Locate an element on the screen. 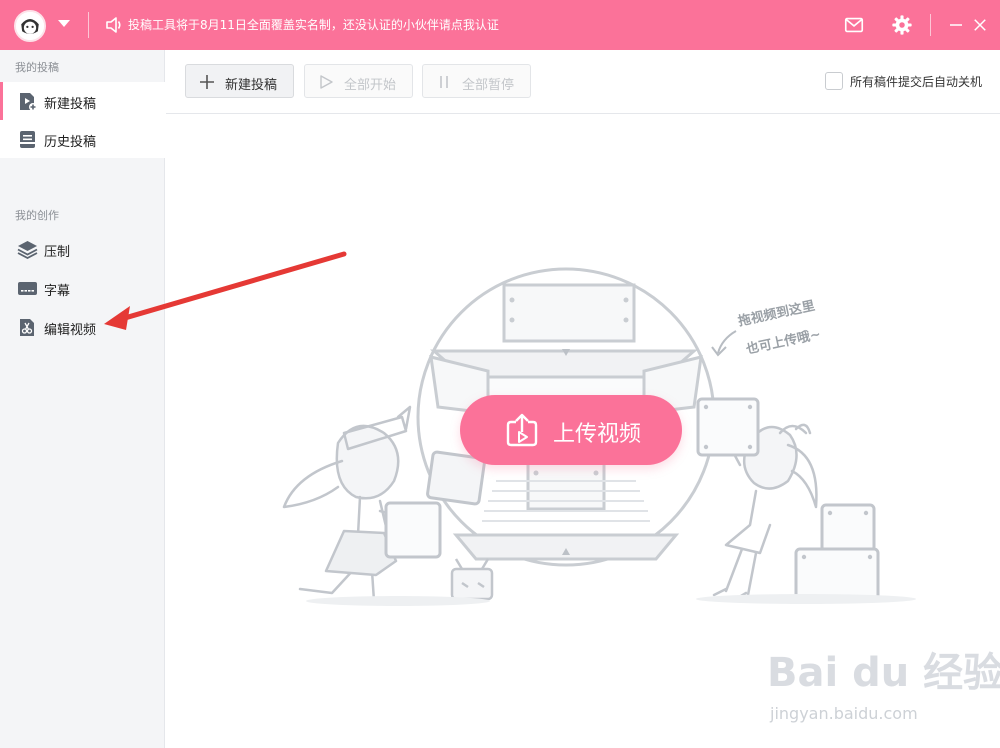 This screenshot has width=1000, height=748. close-icon is located at coordinates (980, 25).